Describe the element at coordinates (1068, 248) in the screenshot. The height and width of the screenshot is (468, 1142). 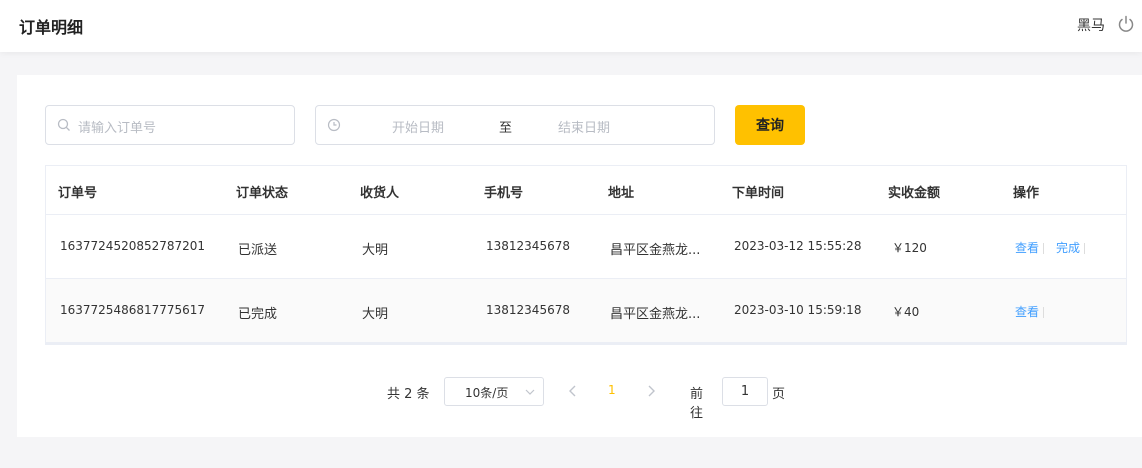
I see `complete-link: 完成` at that location.